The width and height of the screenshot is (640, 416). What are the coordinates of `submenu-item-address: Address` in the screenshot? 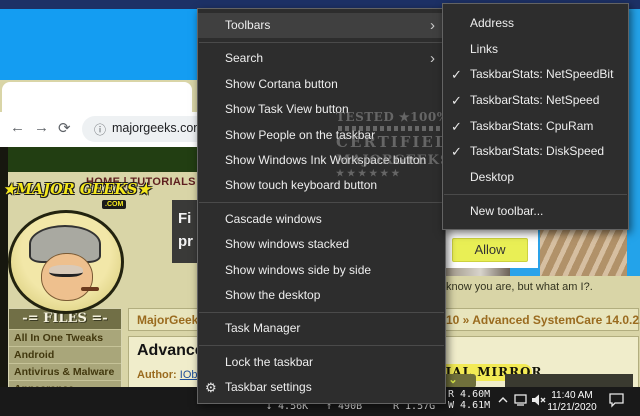 It's located at (535, 24).